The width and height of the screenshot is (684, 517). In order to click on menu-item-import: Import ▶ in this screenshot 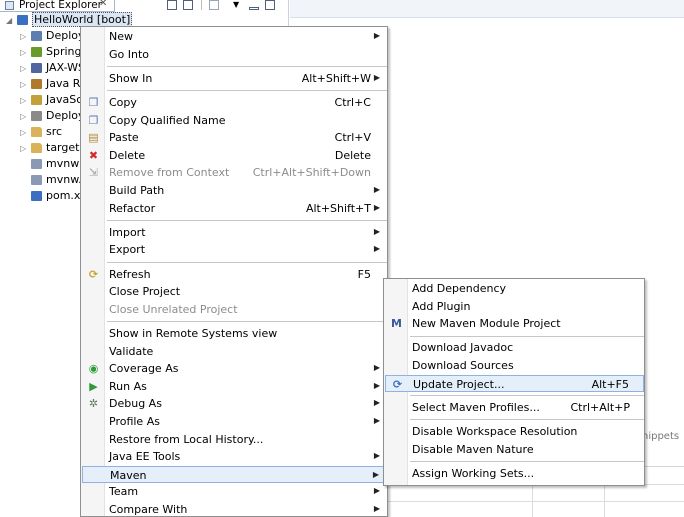, I will do `click(234, 232)`.